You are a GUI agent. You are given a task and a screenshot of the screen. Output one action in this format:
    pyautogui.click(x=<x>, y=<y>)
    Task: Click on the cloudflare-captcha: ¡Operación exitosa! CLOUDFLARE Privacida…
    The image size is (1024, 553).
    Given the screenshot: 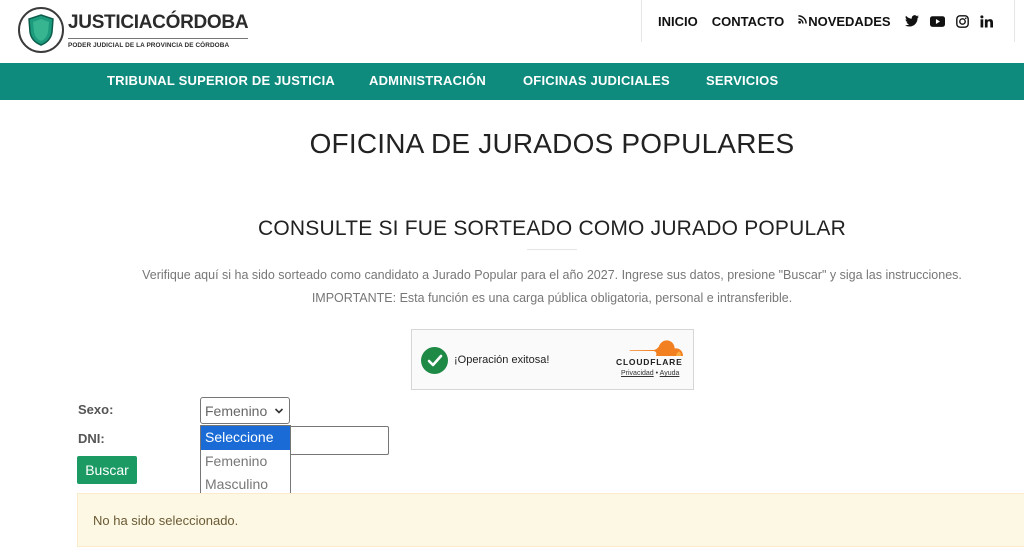 What is the action you would take?
    pyautogui.click(x=552, y=359)
    